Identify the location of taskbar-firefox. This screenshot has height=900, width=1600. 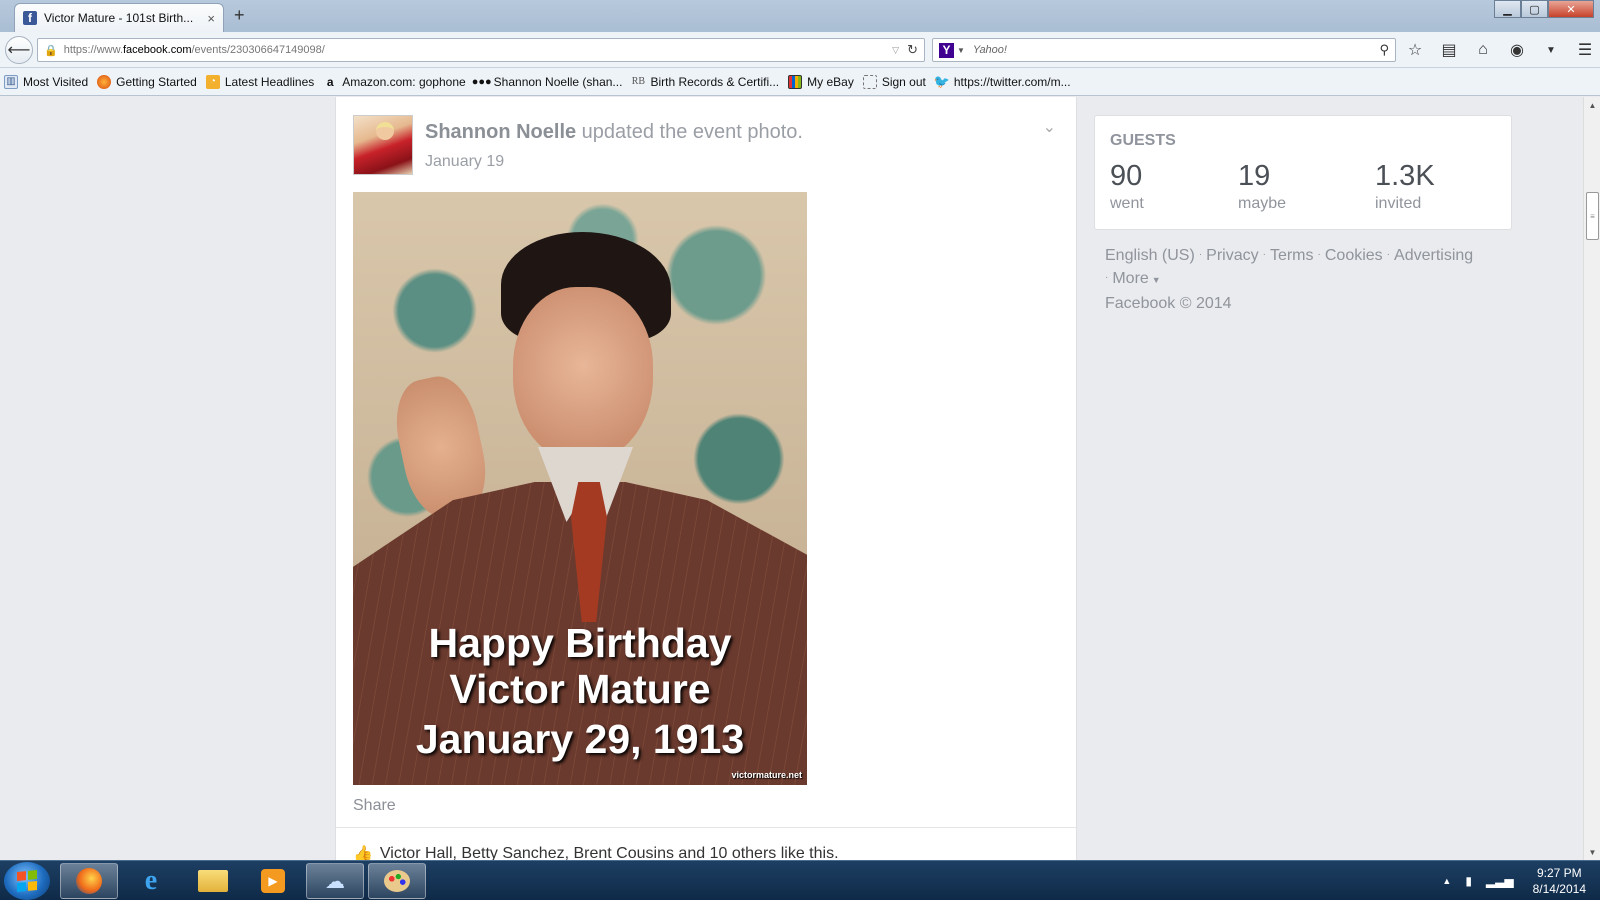
(89, 881).